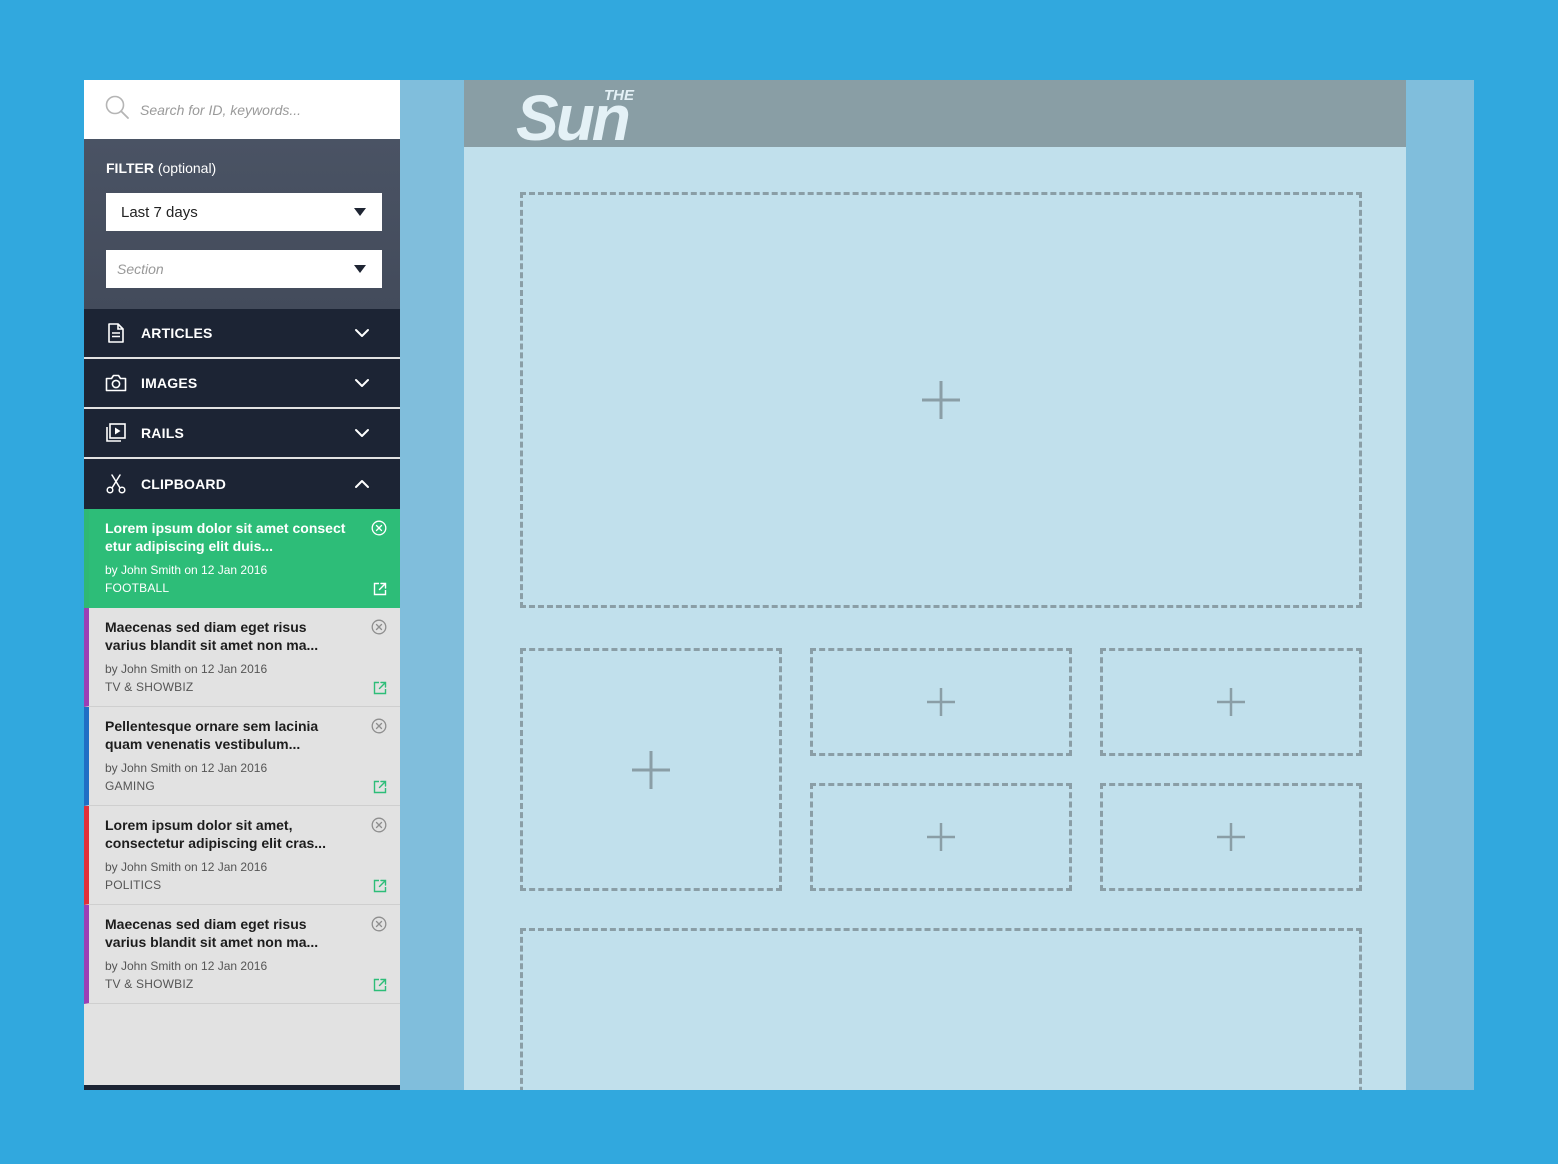  Describe the element at coordinates (935, 113) in the screenshot. I see `masthead: THE Sun` at that location.